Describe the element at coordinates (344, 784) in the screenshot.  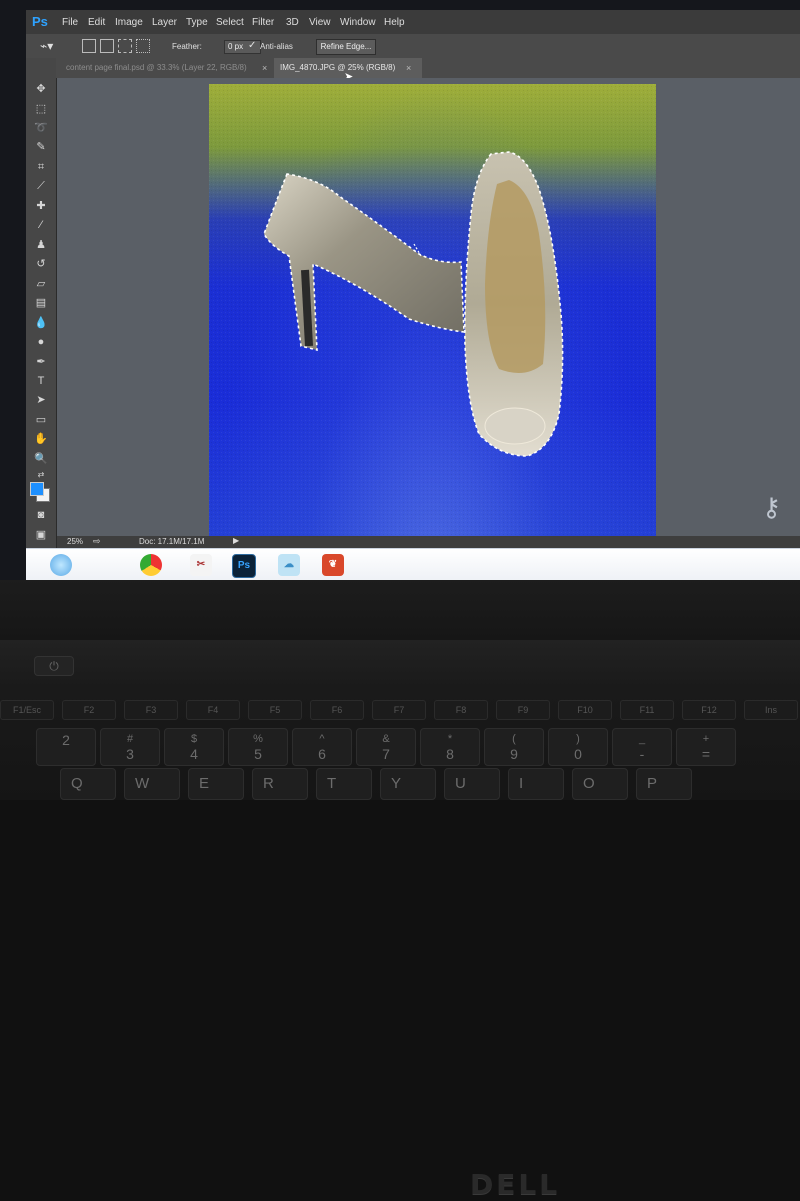
I see `key-t: T` at that location.